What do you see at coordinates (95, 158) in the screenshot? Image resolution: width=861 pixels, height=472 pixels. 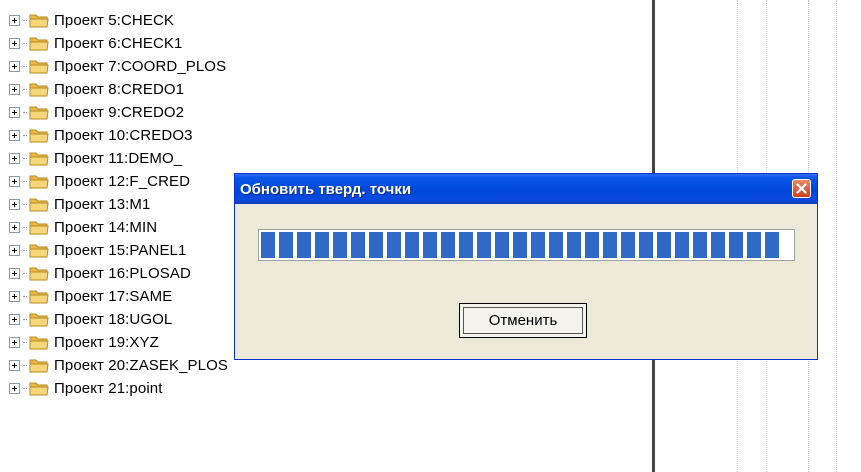 I see `tree-item: Проект 11:DEMO_` at bounding box center [95, 158].